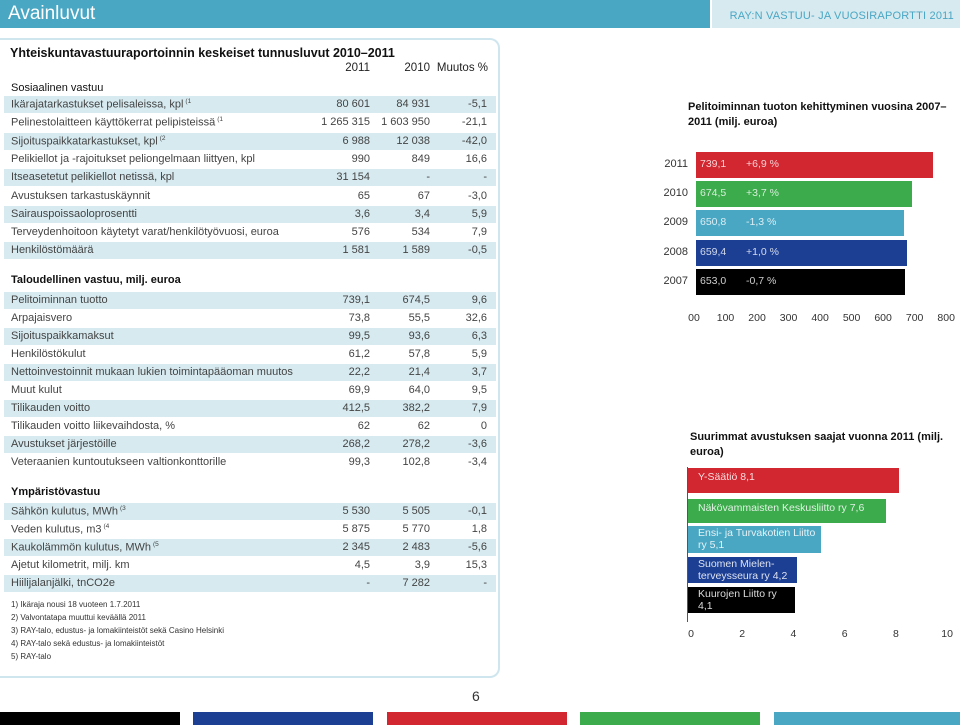 The width and height of the screenshot is (960, 725). What do you see at coordinates (356, 444) in the screenshot?
I see `value-2011: 268,2` at bounding box center [356, 444].